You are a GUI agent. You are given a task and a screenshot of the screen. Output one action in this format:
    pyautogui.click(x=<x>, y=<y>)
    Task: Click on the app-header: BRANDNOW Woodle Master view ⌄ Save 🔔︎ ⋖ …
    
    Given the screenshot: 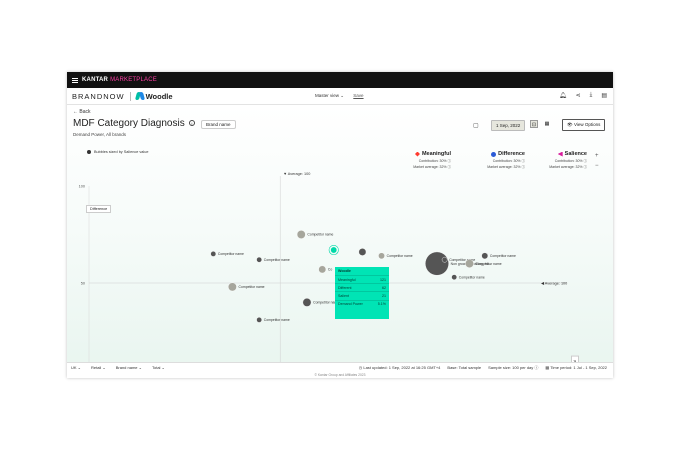 What is the action you would take?
    pyautogui.click(x=340, y=96)
    